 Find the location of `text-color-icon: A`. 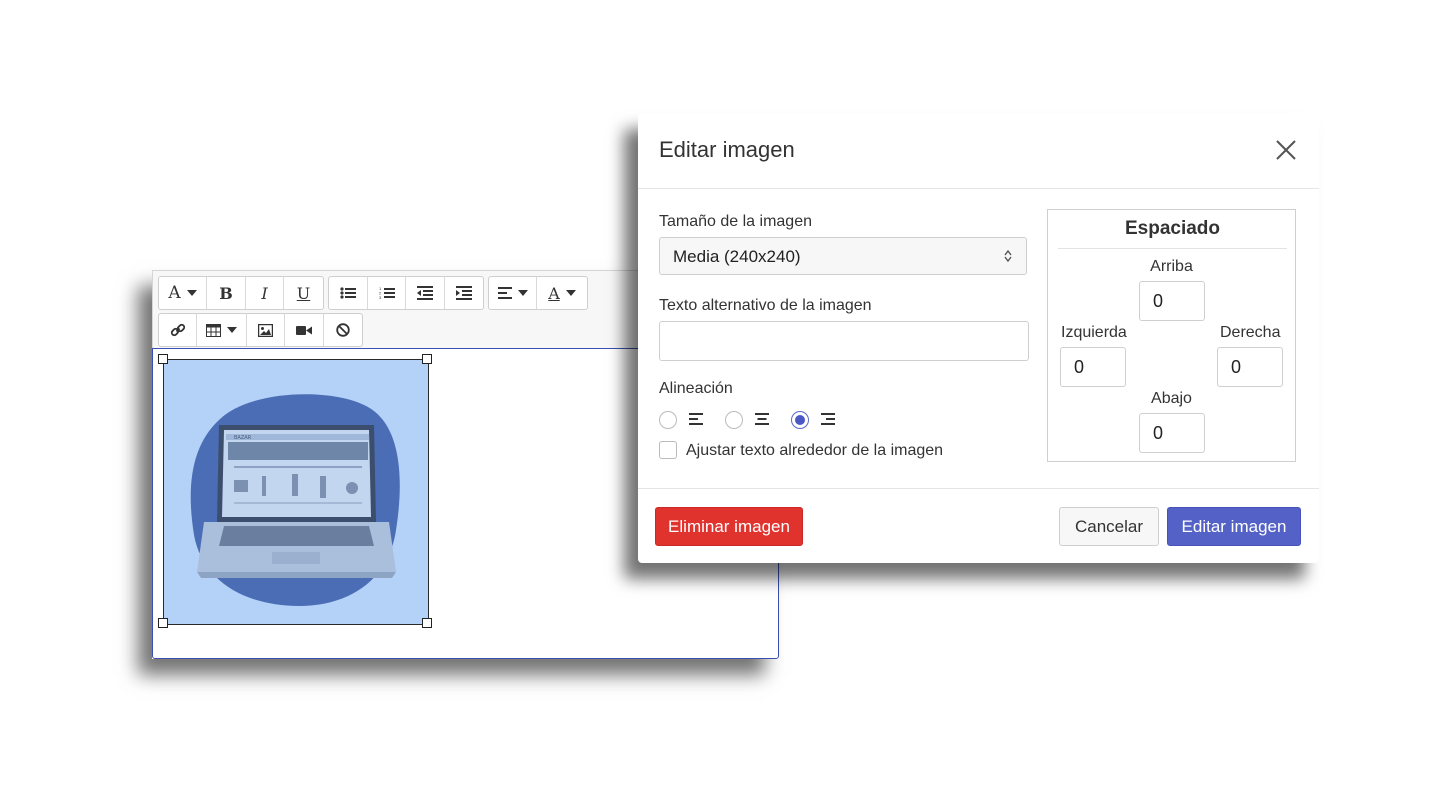

text-color-icon: A is located at coordinates (554, 293).